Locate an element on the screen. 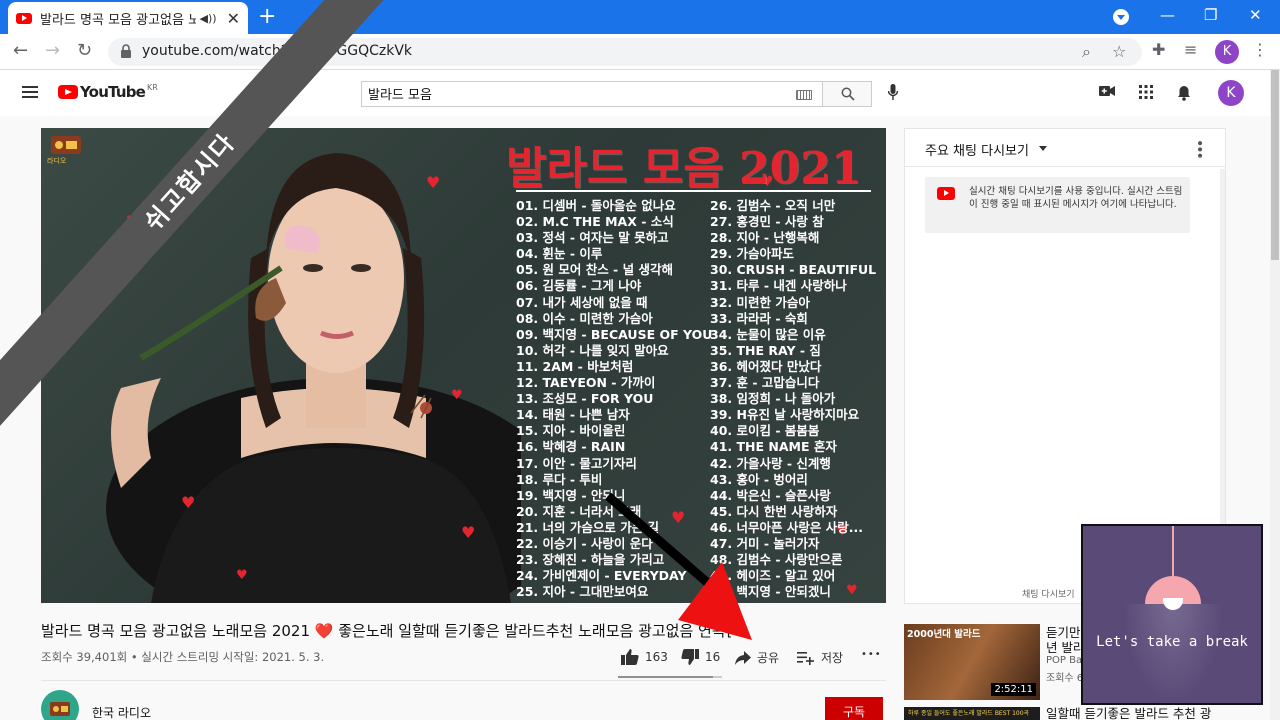  browser-menu-icon: ⋮ is located at coordinates (1260, 49).